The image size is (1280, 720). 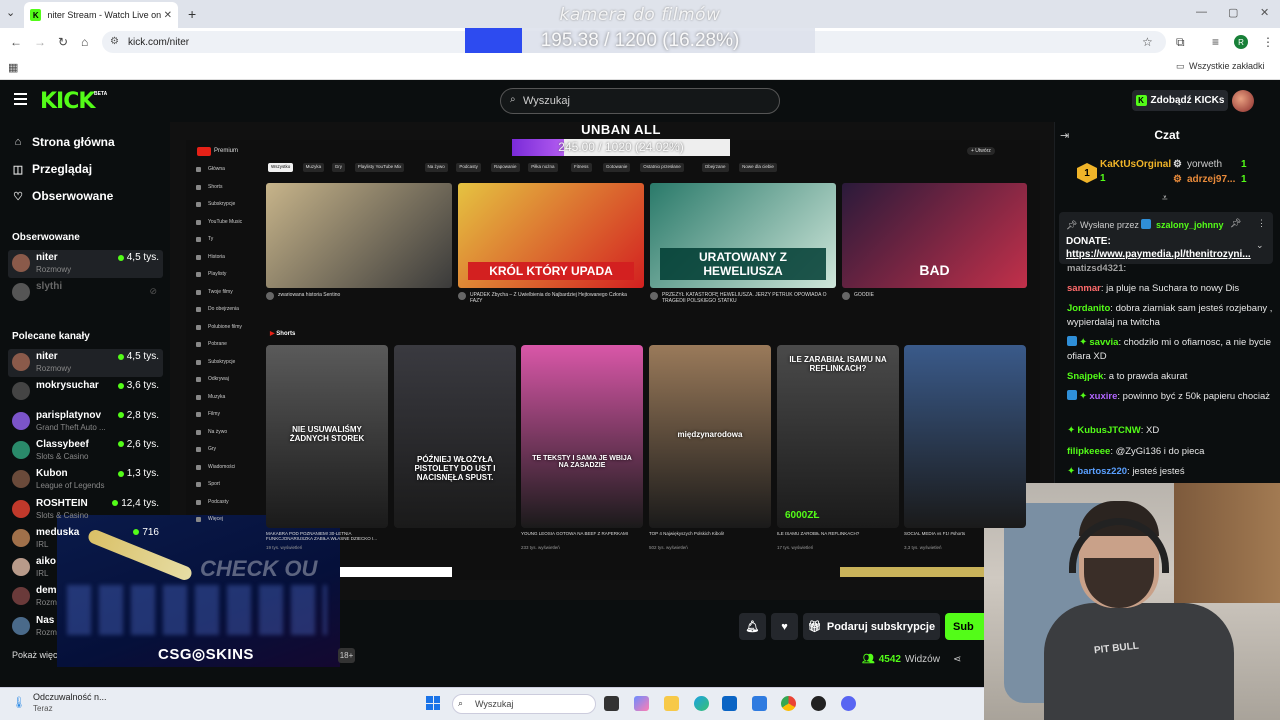 What do you see at coordinates (35, 655) in the screenshot?
I see `show-more-link: Pokaż więc` at bounding box center [35, 655].